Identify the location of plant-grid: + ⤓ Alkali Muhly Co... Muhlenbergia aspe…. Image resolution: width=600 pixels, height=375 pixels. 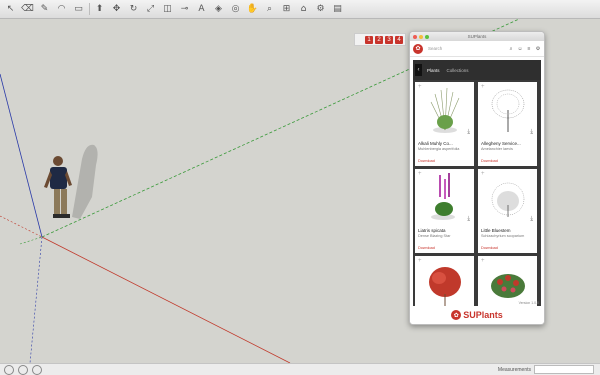
(477, 193).